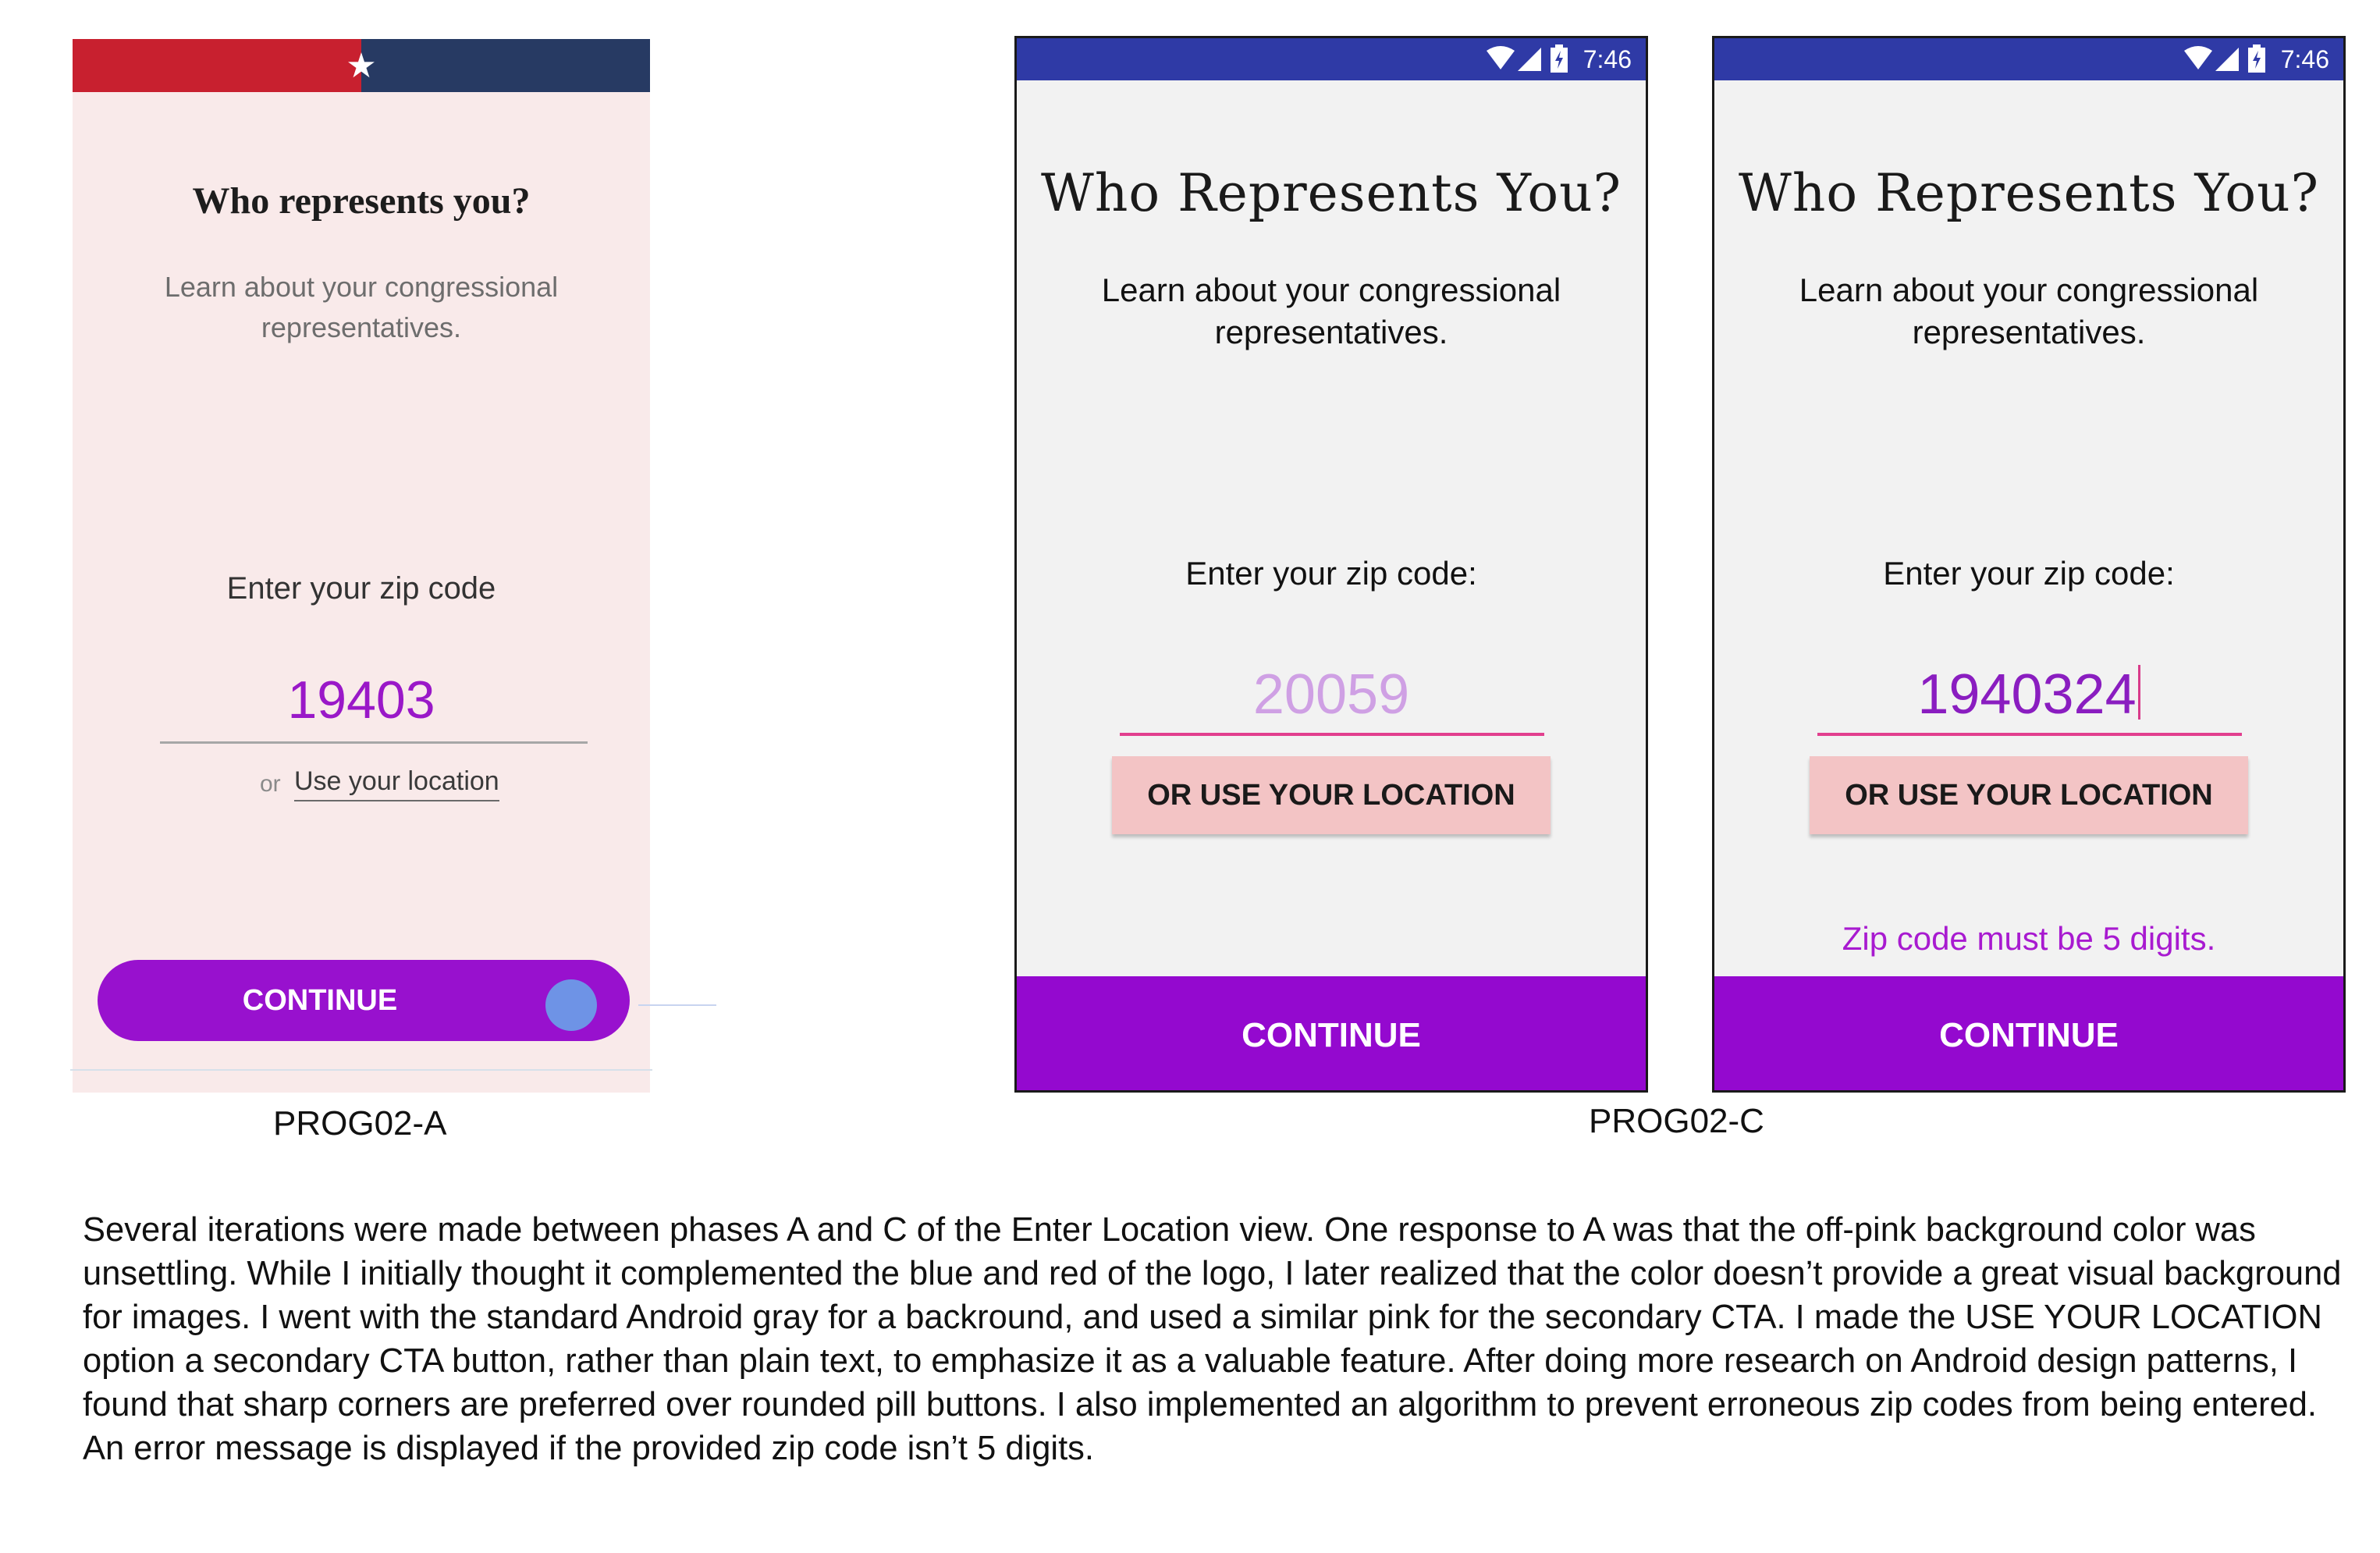  What do you see at coordinates (1677, 1121) in the screenshot?
I see `caption-prog02-c: PROG02-C` at bounding box center [1677, 1121].